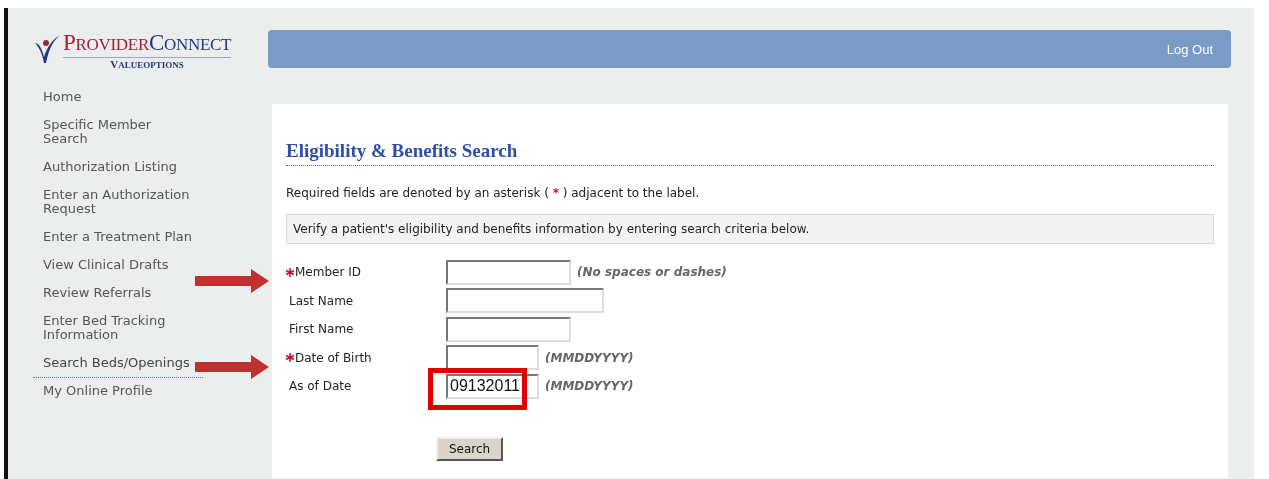 The image size is (1269, 479). I want to click on brand-subtitle: VALUEOPTIONS, so click(147, 64).